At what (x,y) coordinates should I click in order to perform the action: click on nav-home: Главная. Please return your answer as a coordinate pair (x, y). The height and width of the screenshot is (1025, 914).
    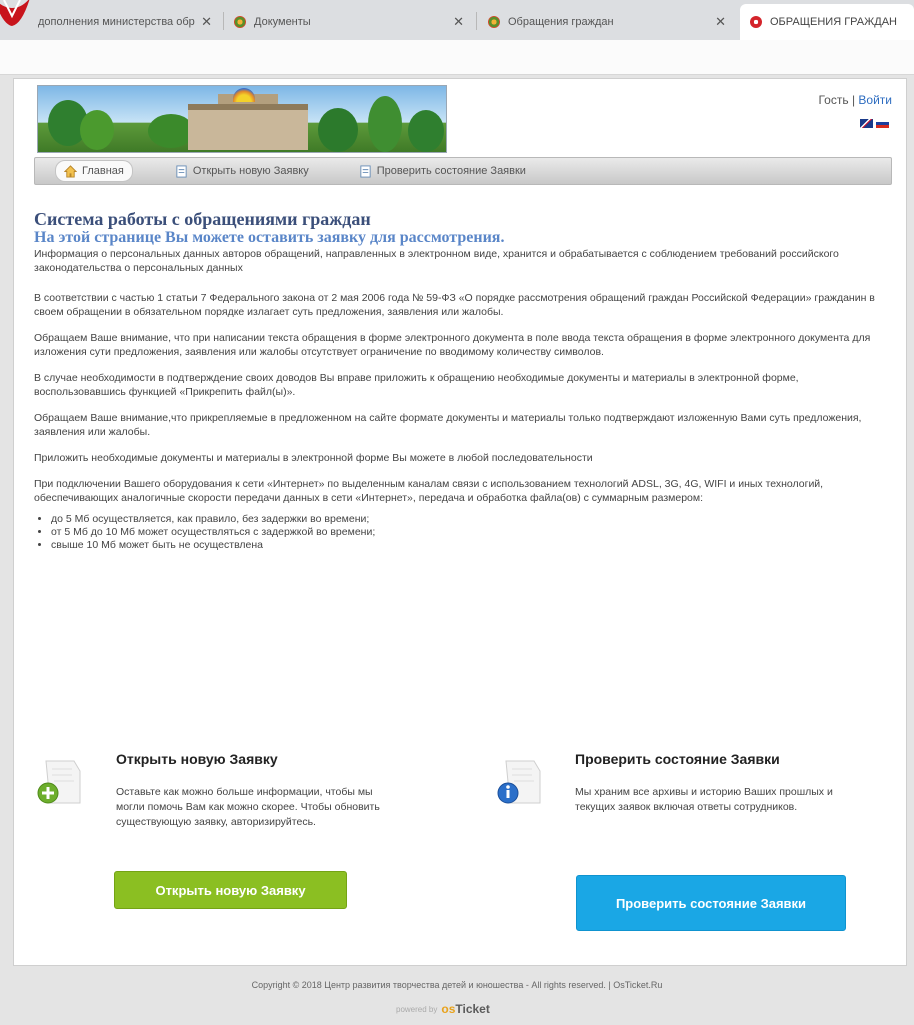
    Looking at the image, I should click on (94, 171).